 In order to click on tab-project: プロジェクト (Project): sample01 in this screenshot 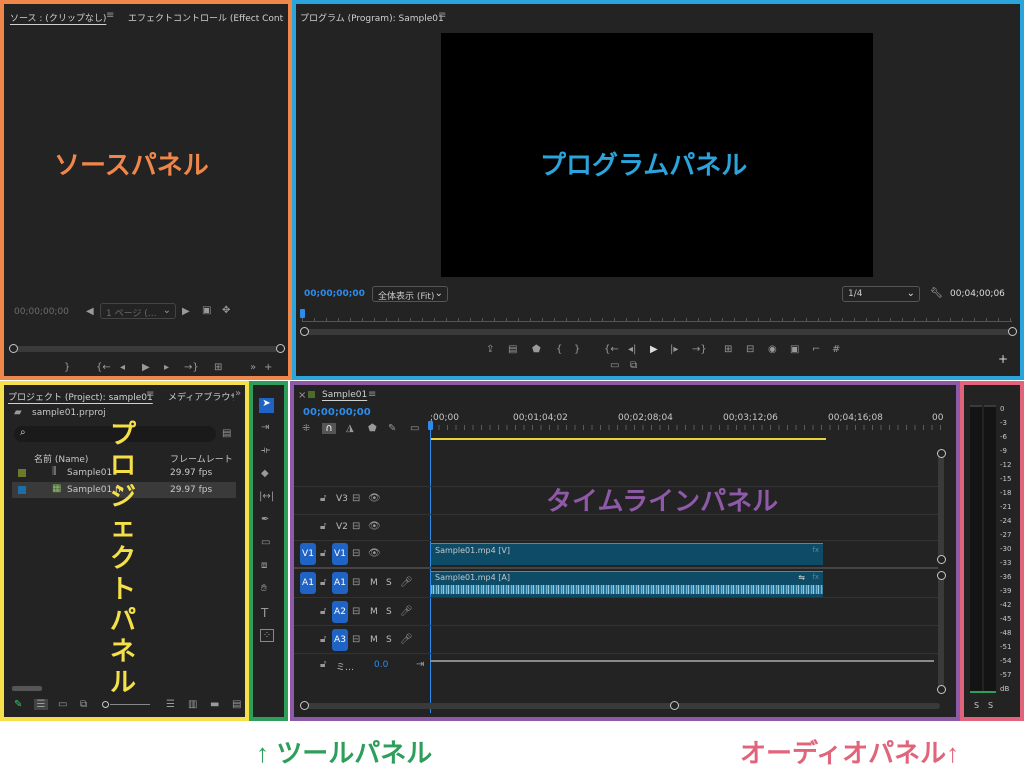, I will do `click(80, 396)`.